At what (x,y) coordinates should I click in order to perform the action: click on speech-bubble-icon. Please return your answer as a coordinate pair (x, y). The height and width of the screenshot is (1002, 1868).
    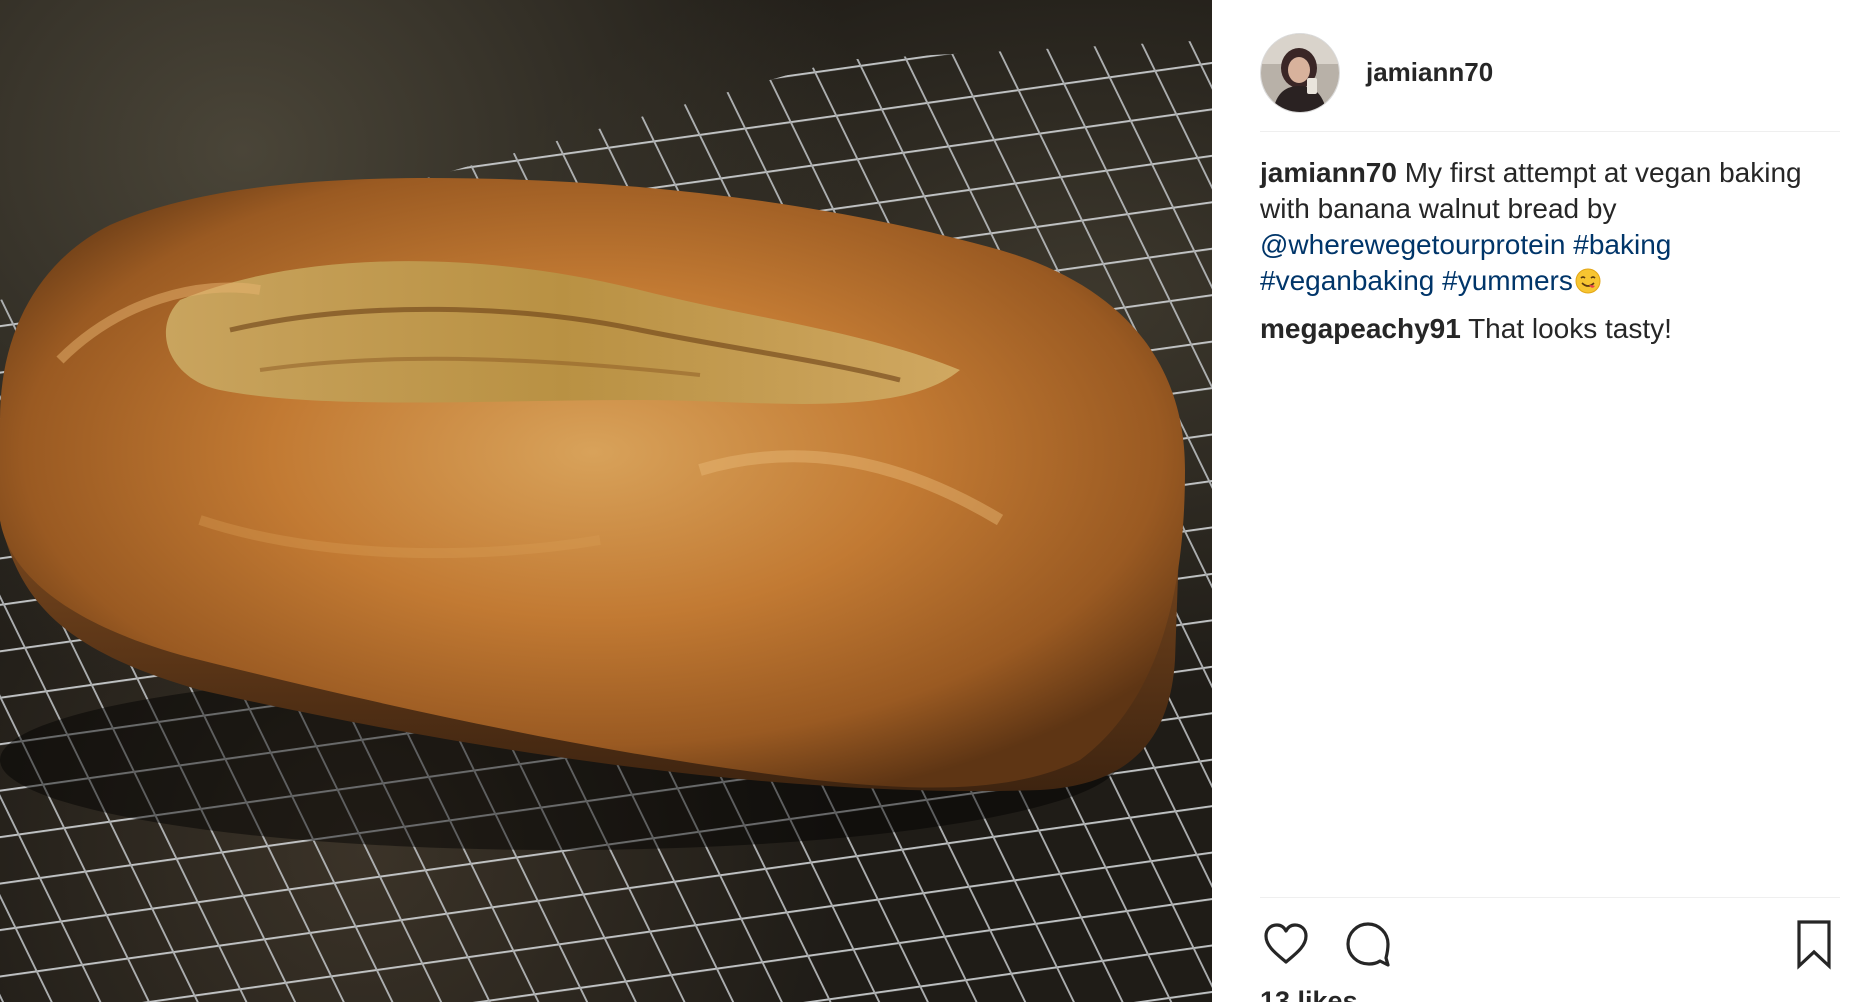
    Looking at the image, I should click on (1368, 944).